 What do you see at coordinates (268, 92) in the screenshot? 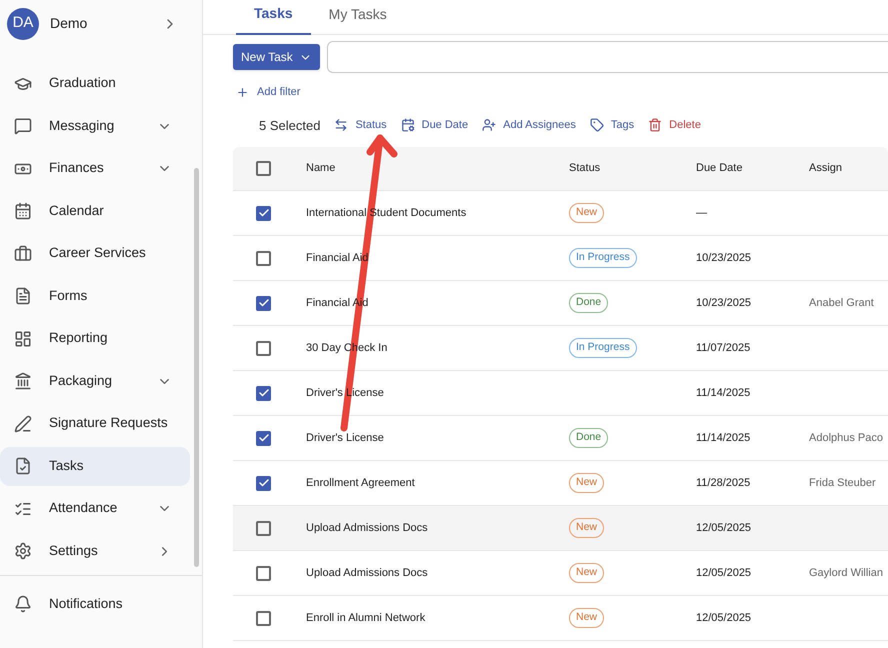
I see `add-filter-button: Add filter` at bounding box center [268, 92].